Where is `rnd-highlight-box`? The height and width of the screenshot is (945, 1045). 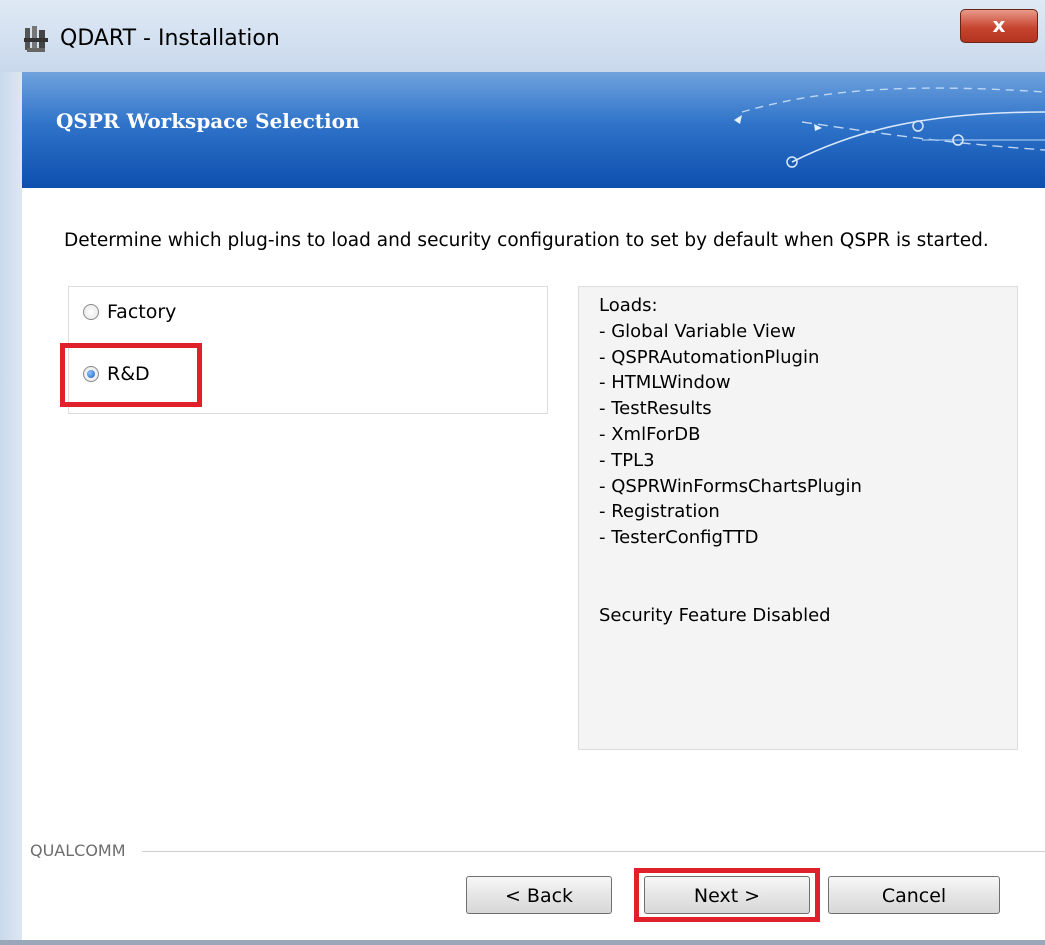 rnd-highlight-box is located at coordinates (131, 375).